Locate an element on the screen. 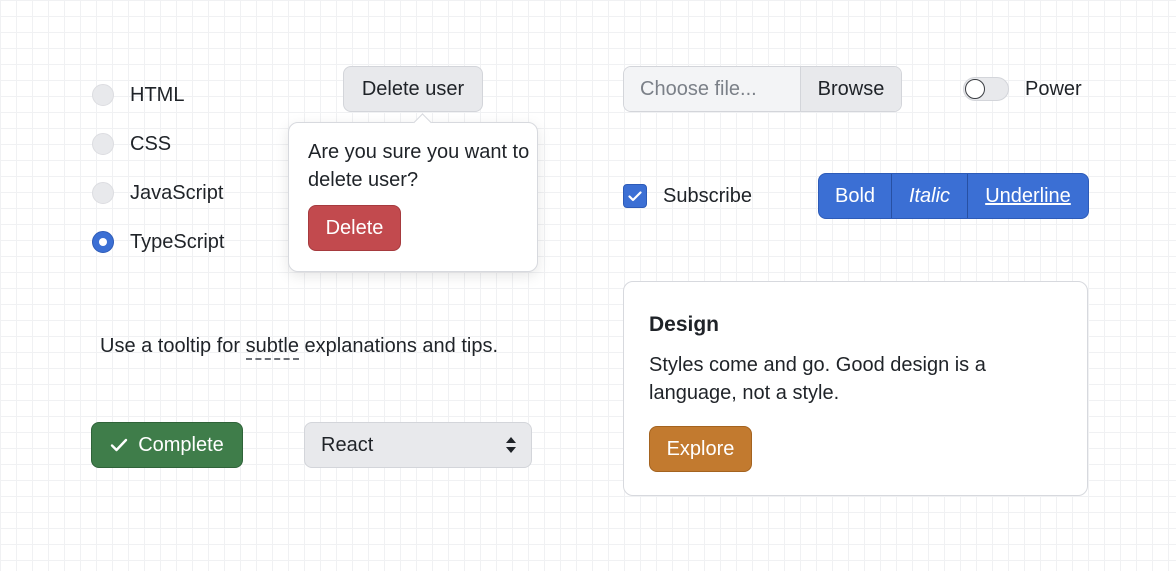  browse-button: Browse is located at coordinates (850, 89).